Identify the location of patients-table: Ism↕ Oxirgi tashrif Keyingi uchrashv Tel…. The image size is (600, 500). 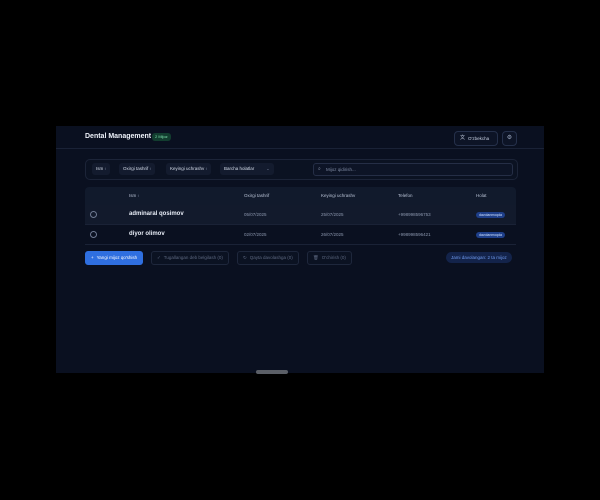
(300, 216).